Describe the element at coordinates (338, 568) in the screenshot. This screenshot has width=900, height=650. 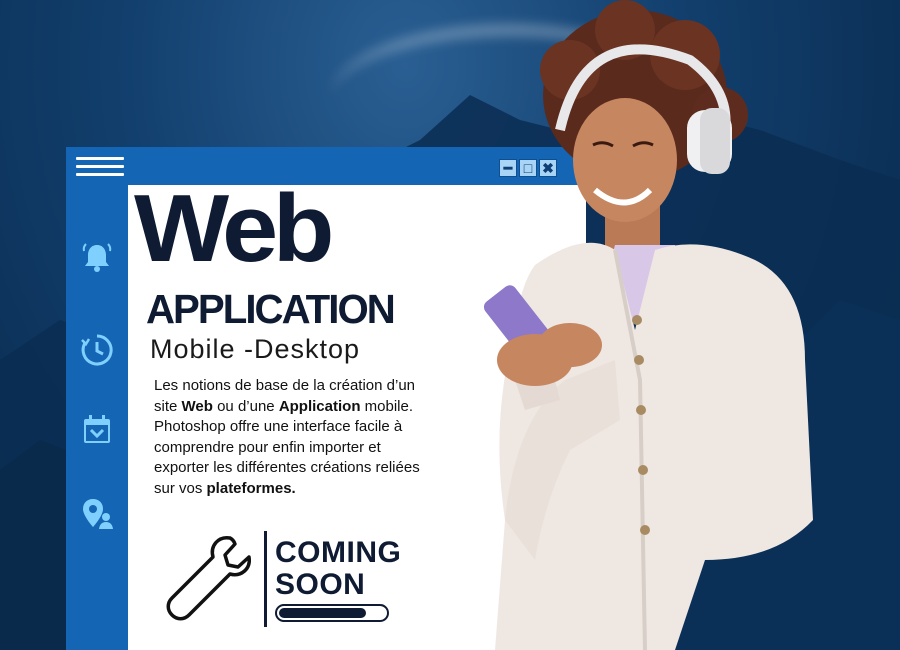
I see `coming-soon-label: COMING SOON` at that location.